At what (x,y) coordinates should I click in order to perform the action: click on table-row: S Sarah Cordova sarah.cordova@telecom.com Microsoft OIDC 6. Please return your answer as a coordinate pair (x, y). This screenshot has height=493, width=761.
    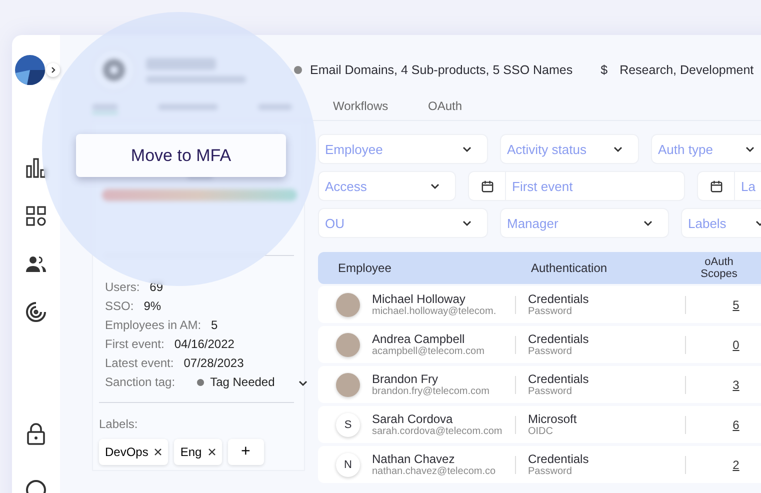
    Looking at the image, I should click on (539, 424).